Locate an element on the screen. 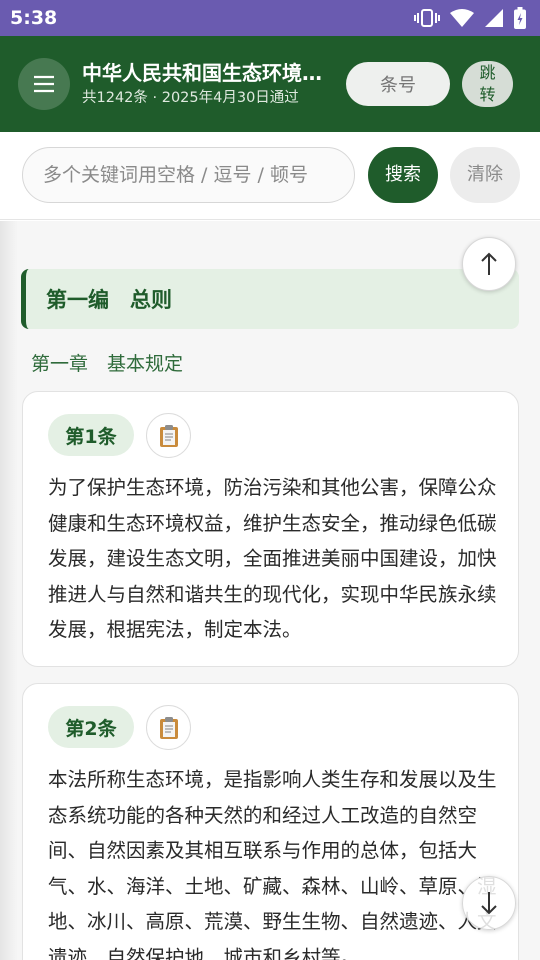  scroll-to-top-button is located at coordinates (489, 264).